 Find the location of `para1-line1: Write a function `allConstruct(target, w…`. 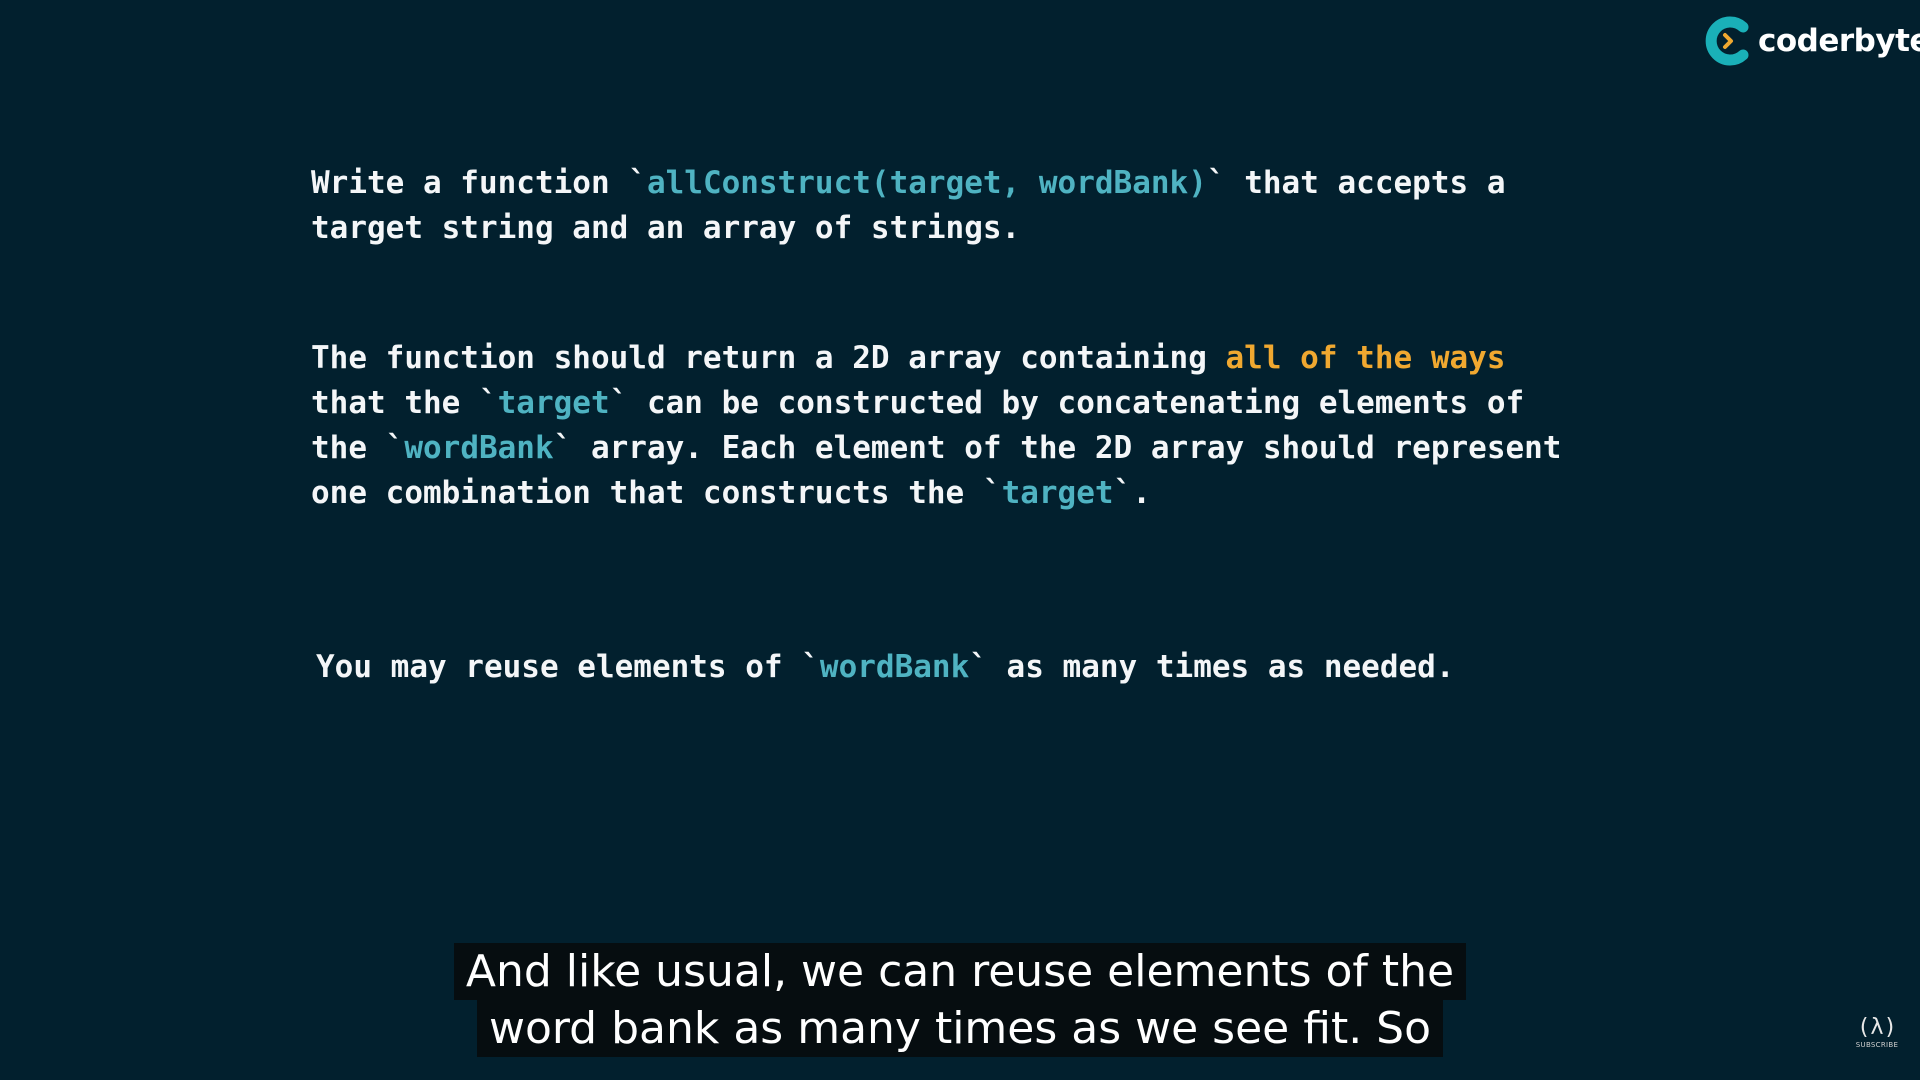

para1-line1: Write a function `allConstruct(target, w… is located at coordinates (908, 183).